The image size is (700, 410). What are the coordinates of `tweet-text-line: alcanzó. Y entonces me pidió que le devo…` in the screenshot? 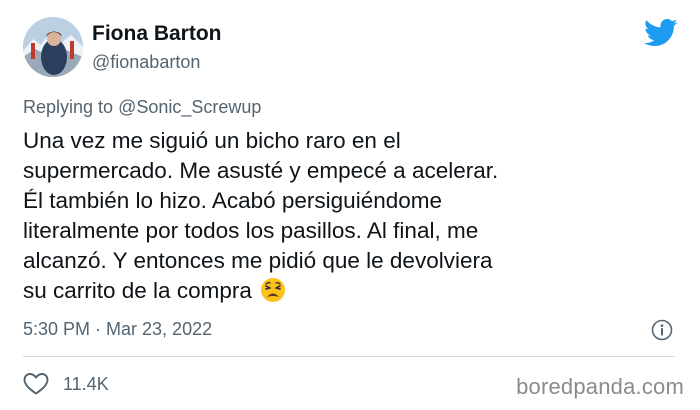 It's located at (258, 260).